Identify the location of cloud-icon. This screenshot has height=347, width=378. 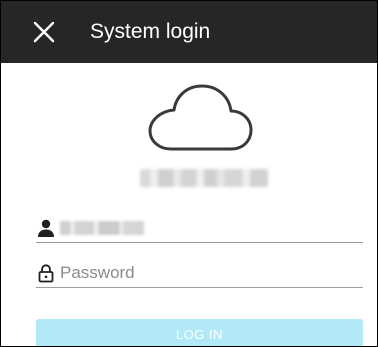
(200, 118).